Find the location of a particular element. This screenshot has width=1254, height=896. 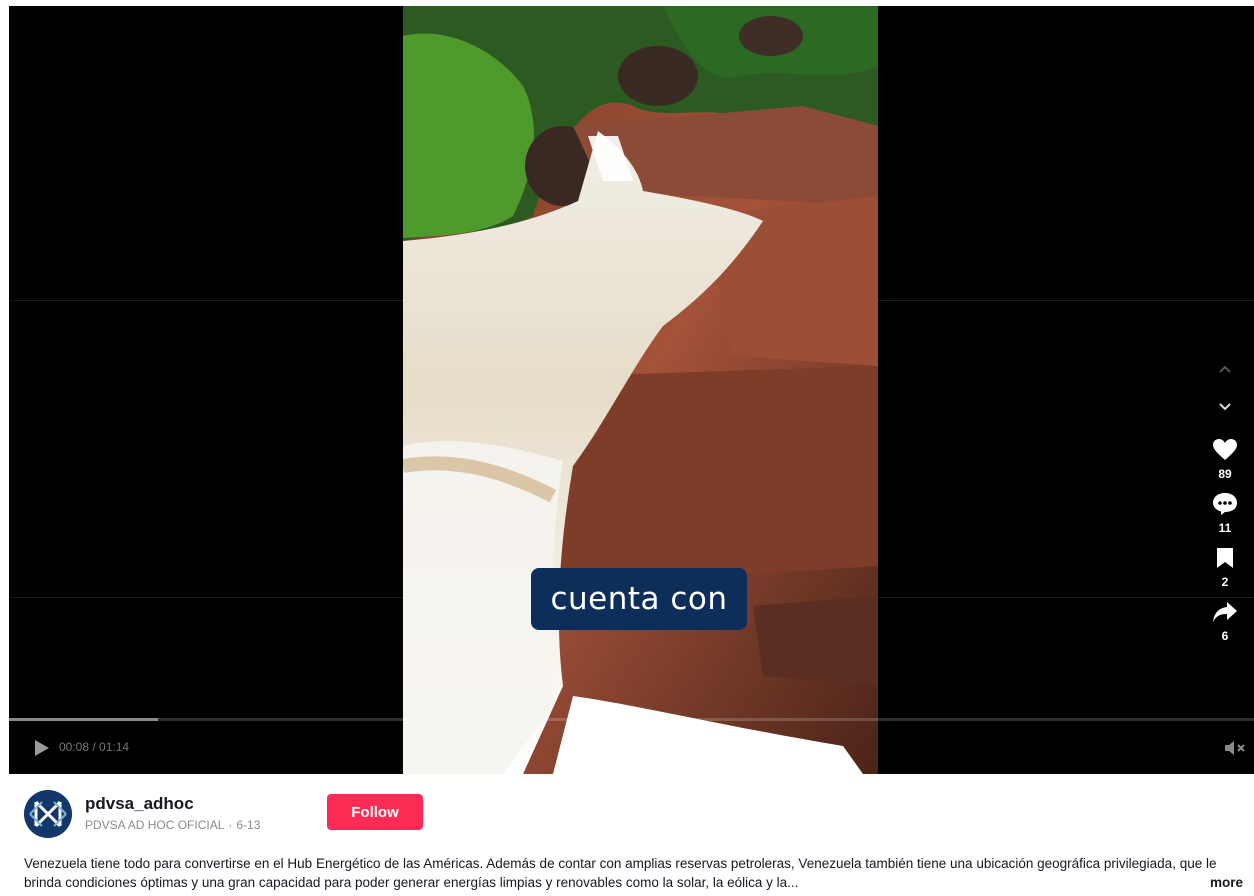

follow-button: Follow is located at coordinates (375, 812).